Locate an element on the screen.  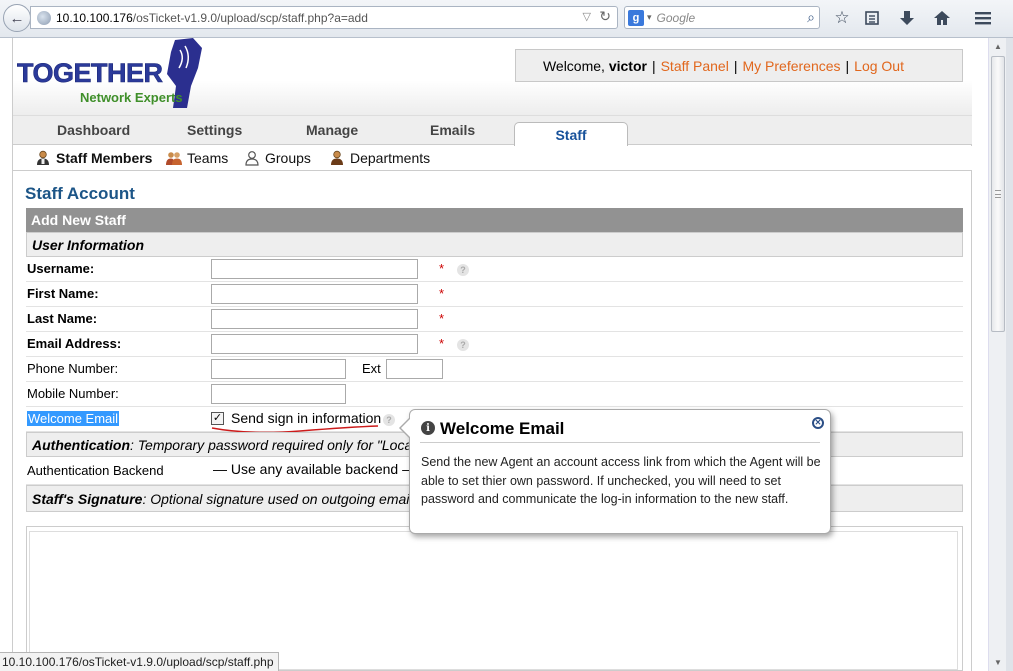
google-icon: g is located at coordinates (636, 17).